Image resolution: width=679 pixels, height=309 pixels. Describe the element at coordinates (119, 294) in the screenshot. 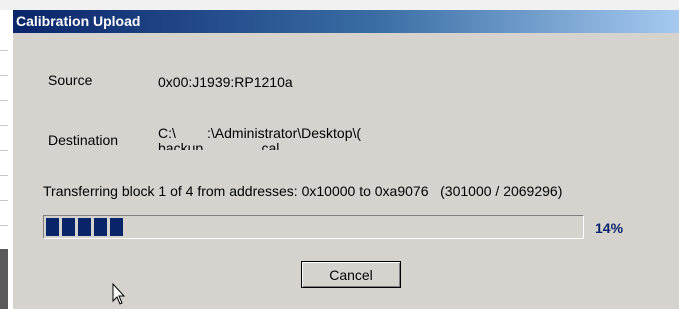

I see `mouse-pointer-icon` at that location.